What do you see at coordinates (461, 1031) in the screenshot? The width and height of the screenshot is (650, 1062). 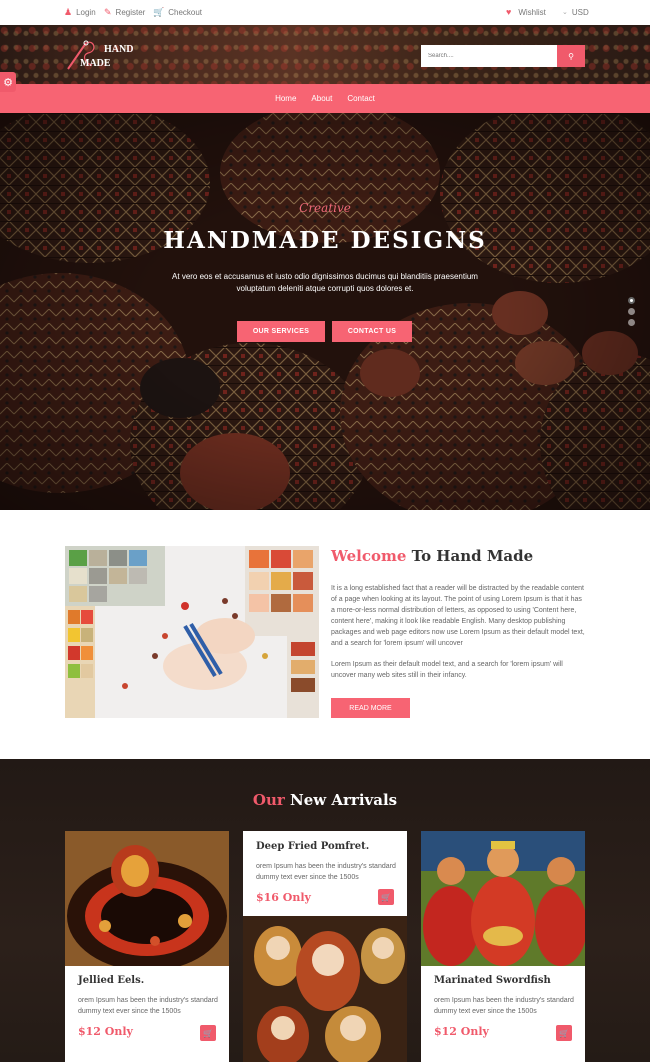 I see `product-price-3: $12 Only` at bounding box center [461, 1031].